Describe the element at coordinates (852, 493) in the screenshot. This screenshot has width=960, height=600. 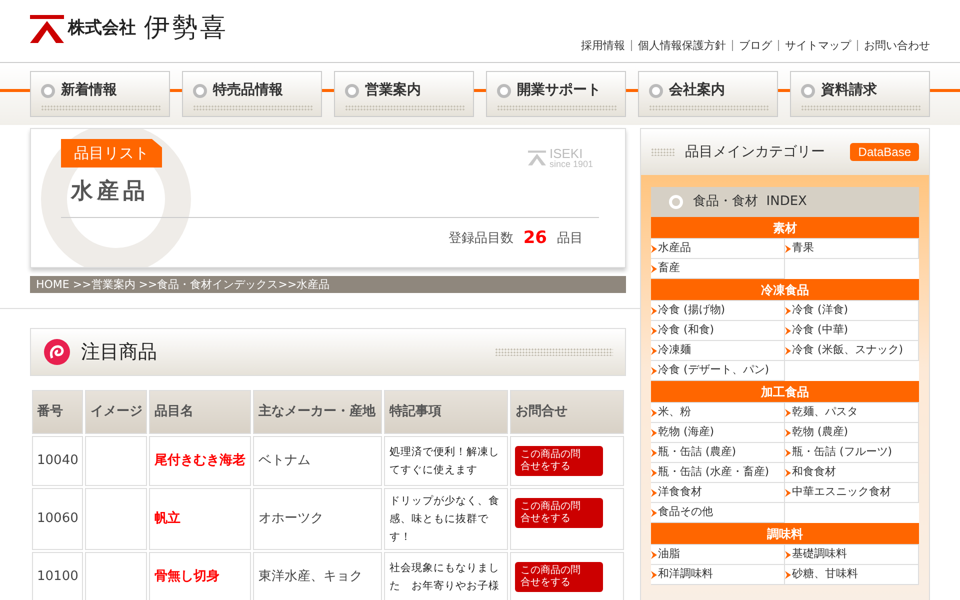
I see `category-link: 中華エスニック食材` at that location.